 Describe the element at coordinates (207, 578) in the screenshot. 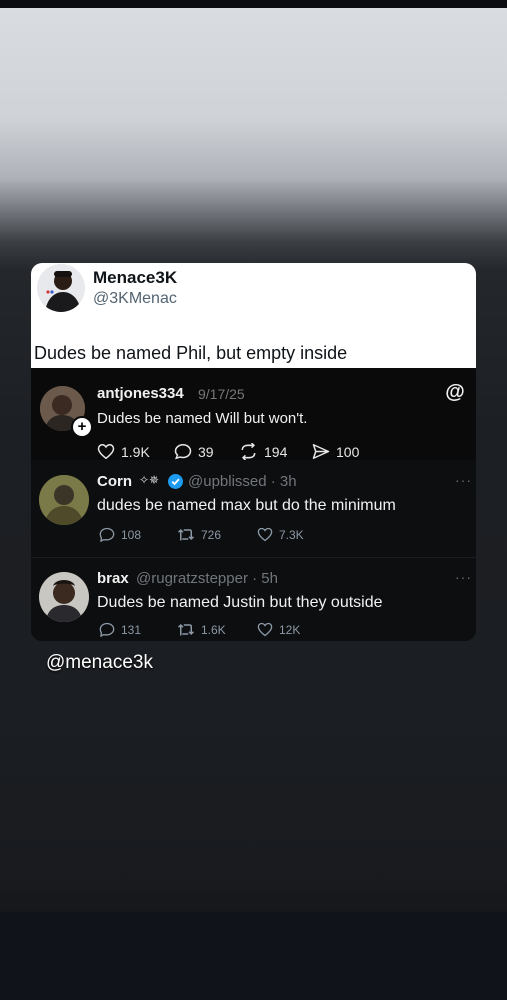

I see `handle-and-time: @rugratzstepper · 5h` at that location.